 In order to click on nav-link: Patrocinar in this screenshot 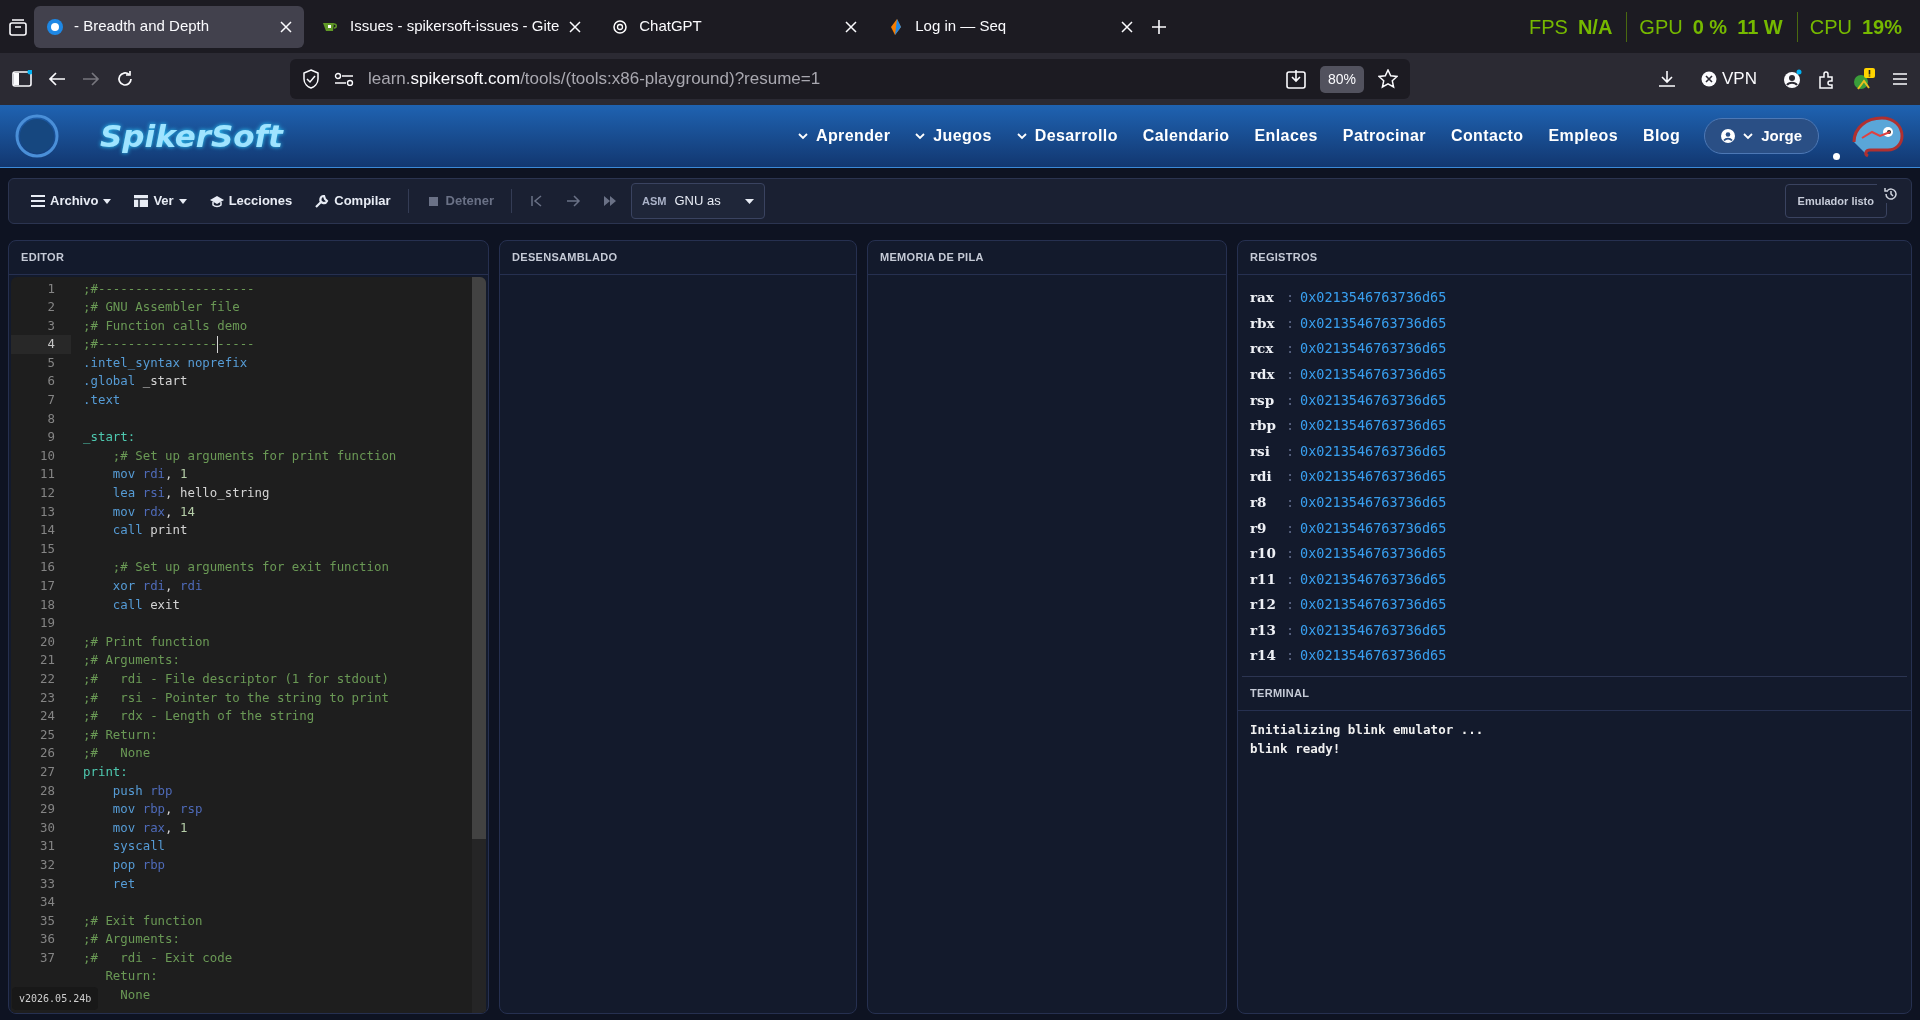, I will do `click(1384, 136)`.